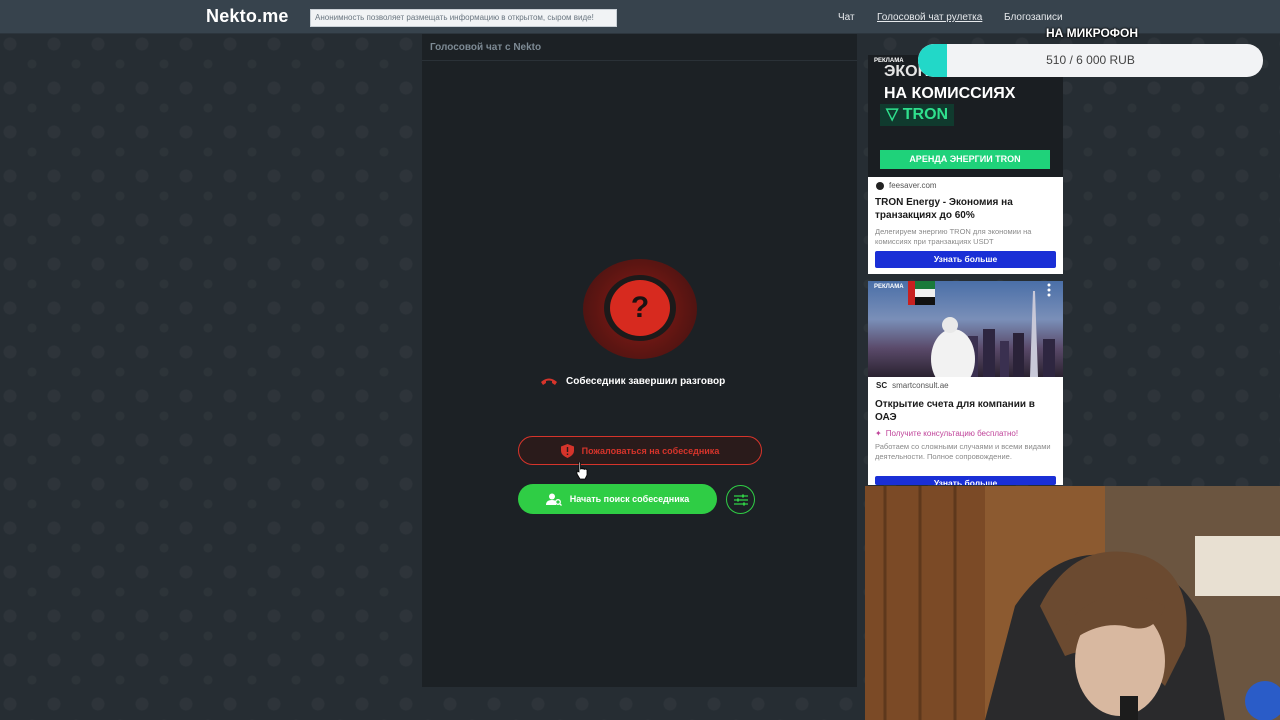 Image resolution: width=1280 pixels, height=720 pixels. I want to click on tron-cta-button: АРЕНДА ЭНЕРГИИ TRON, so click(965, 159).